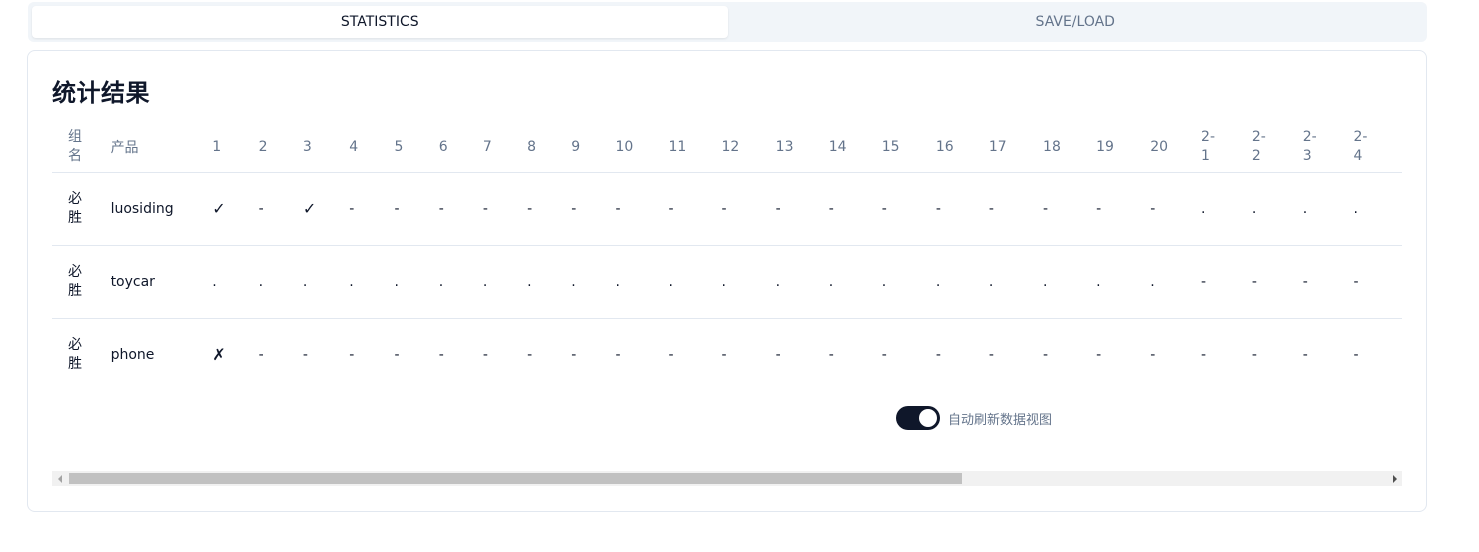 Image resolution: width=1479 pixels, height=552 pixels. I want to click on column-header-label: 3, so click(307, 146).